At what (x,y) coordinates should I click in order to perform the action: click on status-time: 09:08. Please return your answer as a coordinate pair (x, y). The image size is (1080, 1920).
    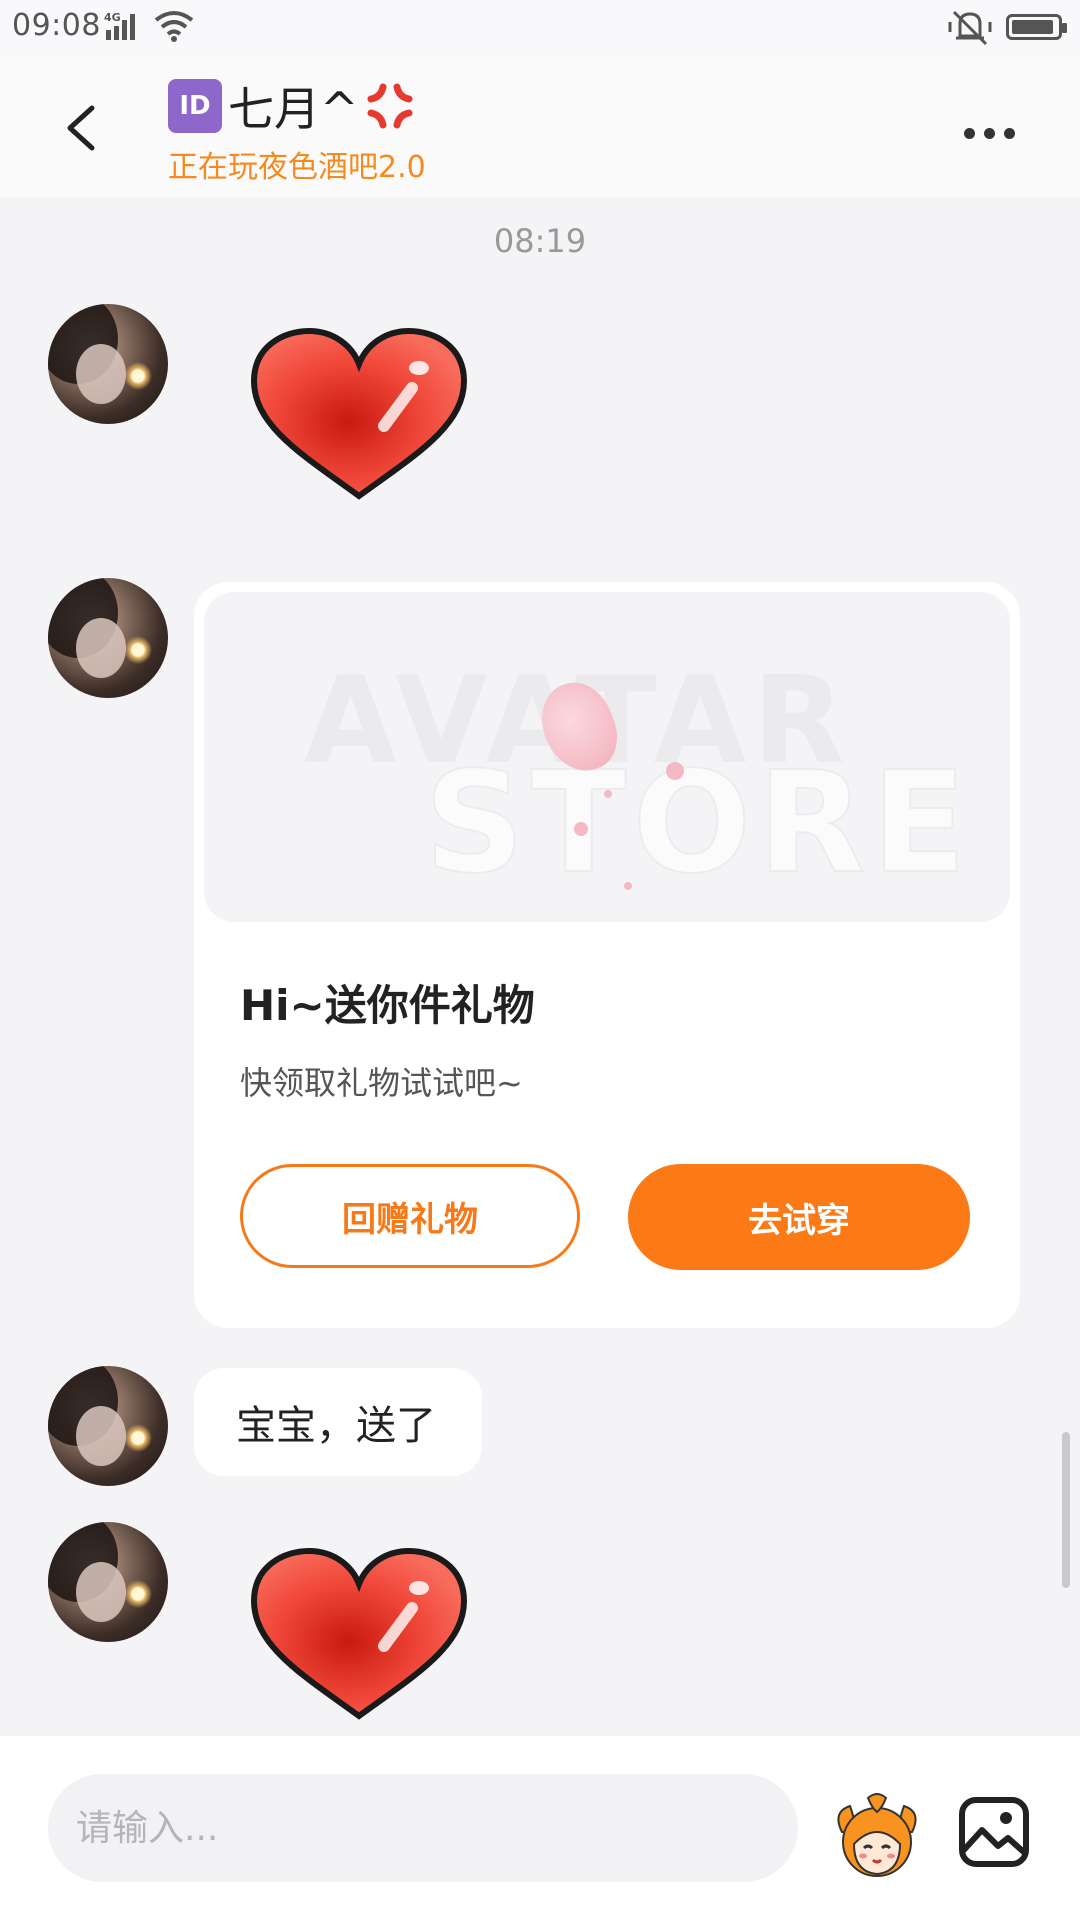
    Looking at the image, I should click on (56, 25).